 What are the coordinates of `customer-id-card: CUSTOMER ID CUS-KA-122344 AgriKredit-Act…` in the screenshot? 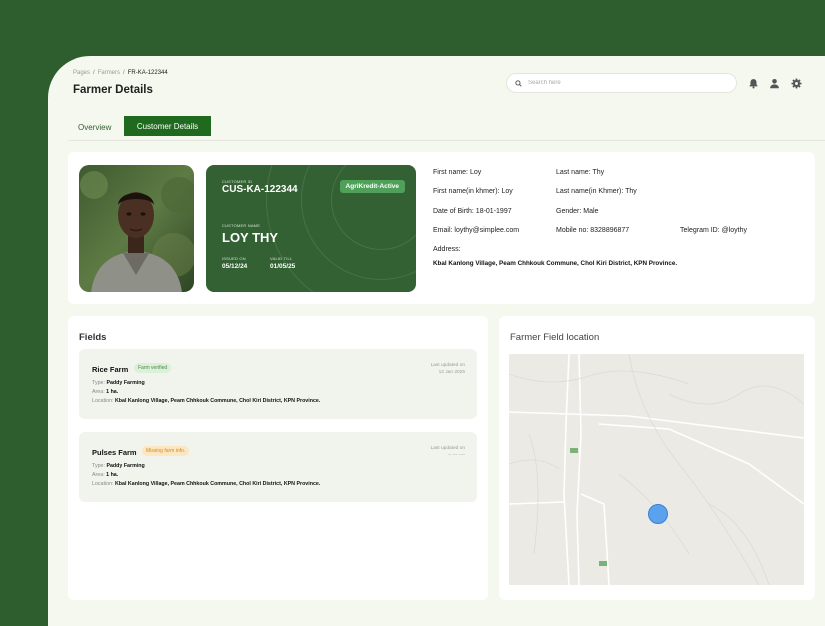 It's located at (311, 228).